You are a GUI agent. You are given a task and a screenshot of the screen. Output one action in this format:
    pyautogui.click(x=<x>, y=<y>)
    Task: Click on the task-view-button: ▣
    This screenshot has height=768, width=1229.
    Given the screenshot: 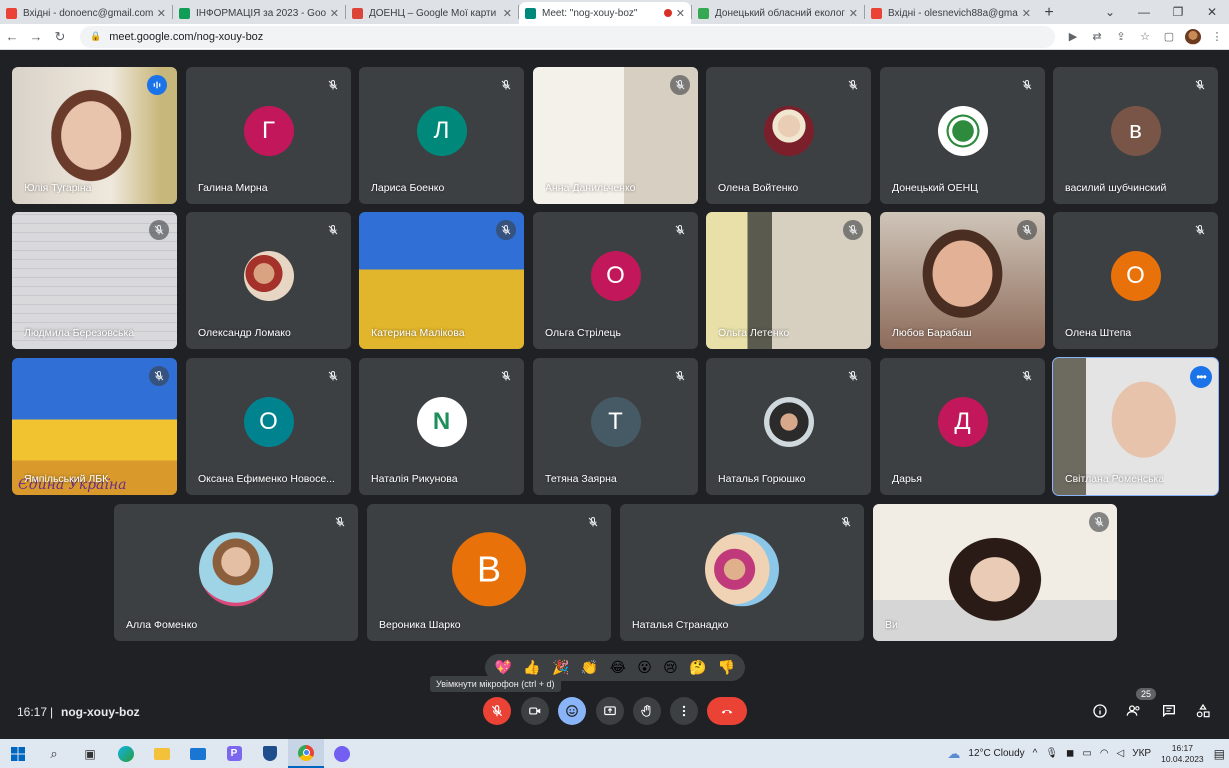 What is the action you would take?
    pyautogui.click(x=90, y=753)
    